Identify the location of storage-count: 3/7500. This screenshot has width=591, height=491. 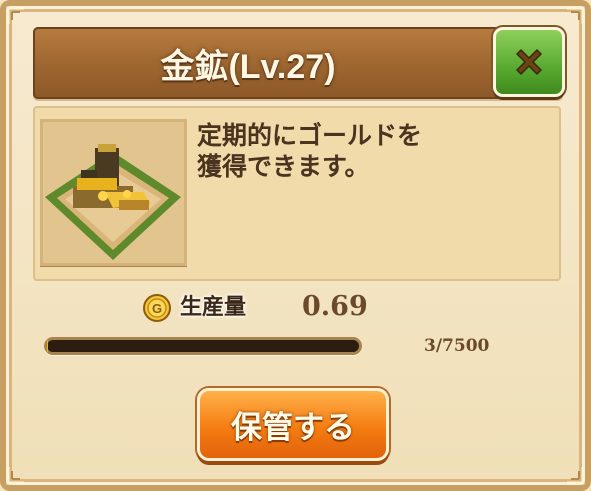
(457, 346).